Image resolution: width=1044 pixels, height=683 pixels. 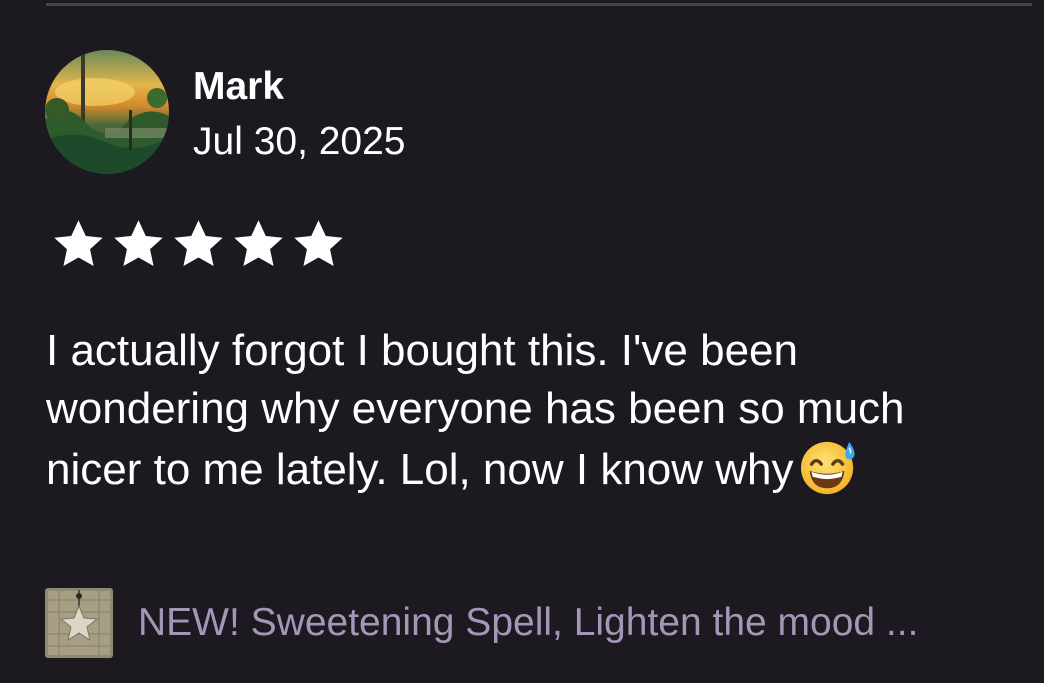 I want to click on avatar-image, so click(x=107, y=112).